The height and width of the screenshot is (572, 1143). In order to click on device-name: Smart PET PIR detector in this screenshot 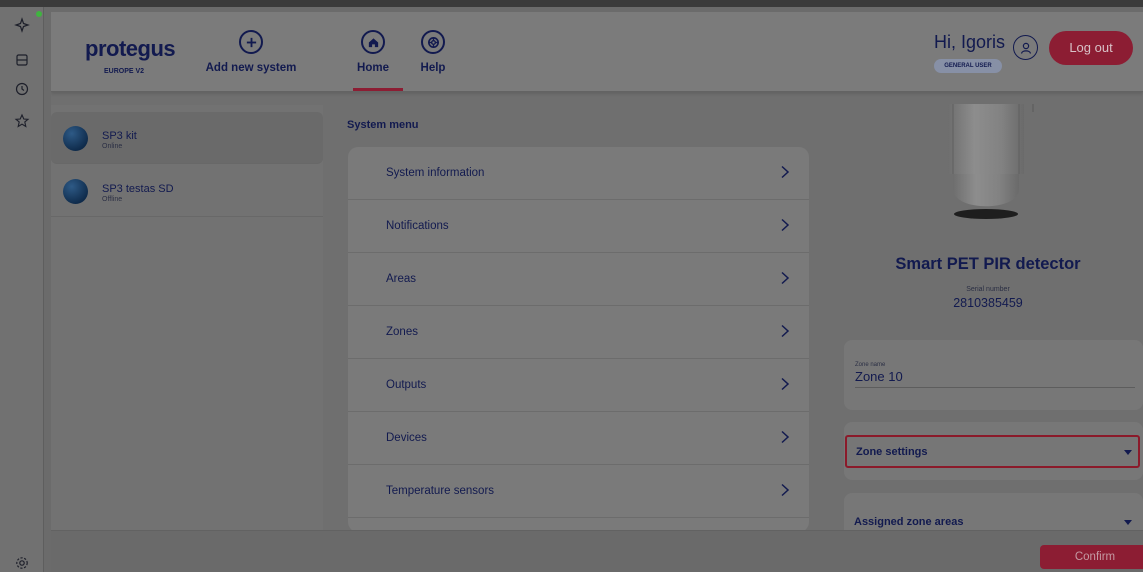, I will do `click(988, 264)`.